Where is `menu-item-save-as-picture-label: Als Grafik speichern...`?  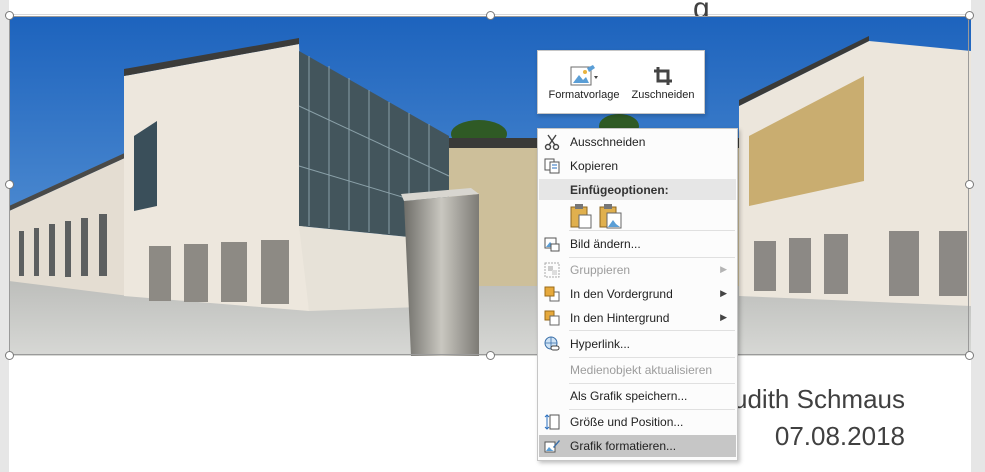
menu-item-save-as-picture-label: Als Grafik speichern... is located at coordinates (629, 396).